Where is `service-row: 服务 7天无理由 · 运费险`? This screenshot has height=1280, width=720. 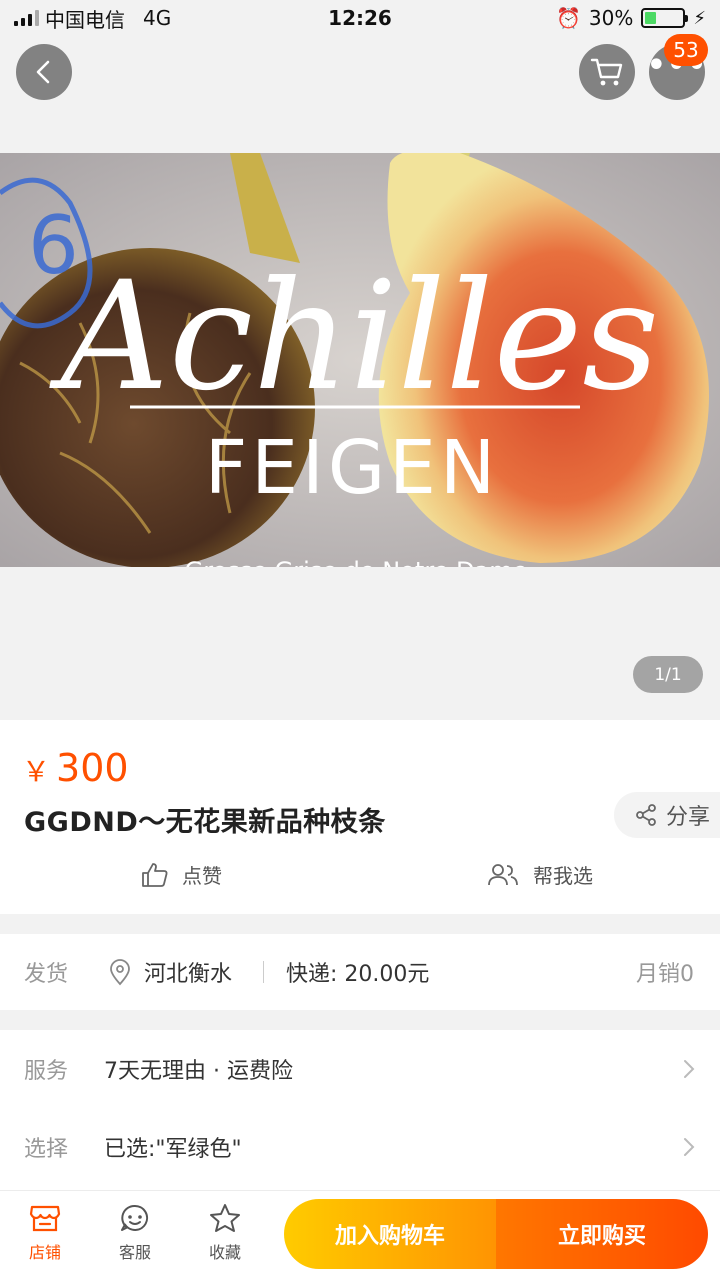 service-row: 服务 7天无理由 · 运费险 is located at coordinates (360, 1069).